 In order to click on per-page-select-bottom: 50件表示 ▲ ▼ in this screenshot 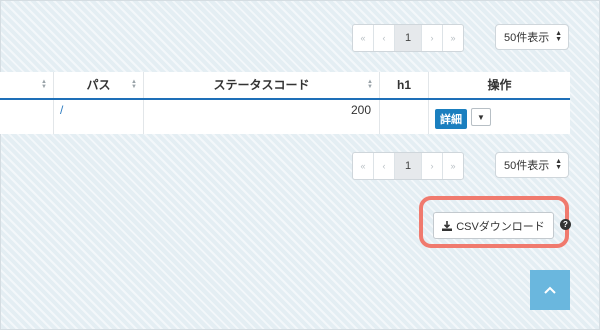, I will do `click(532, 165)`.